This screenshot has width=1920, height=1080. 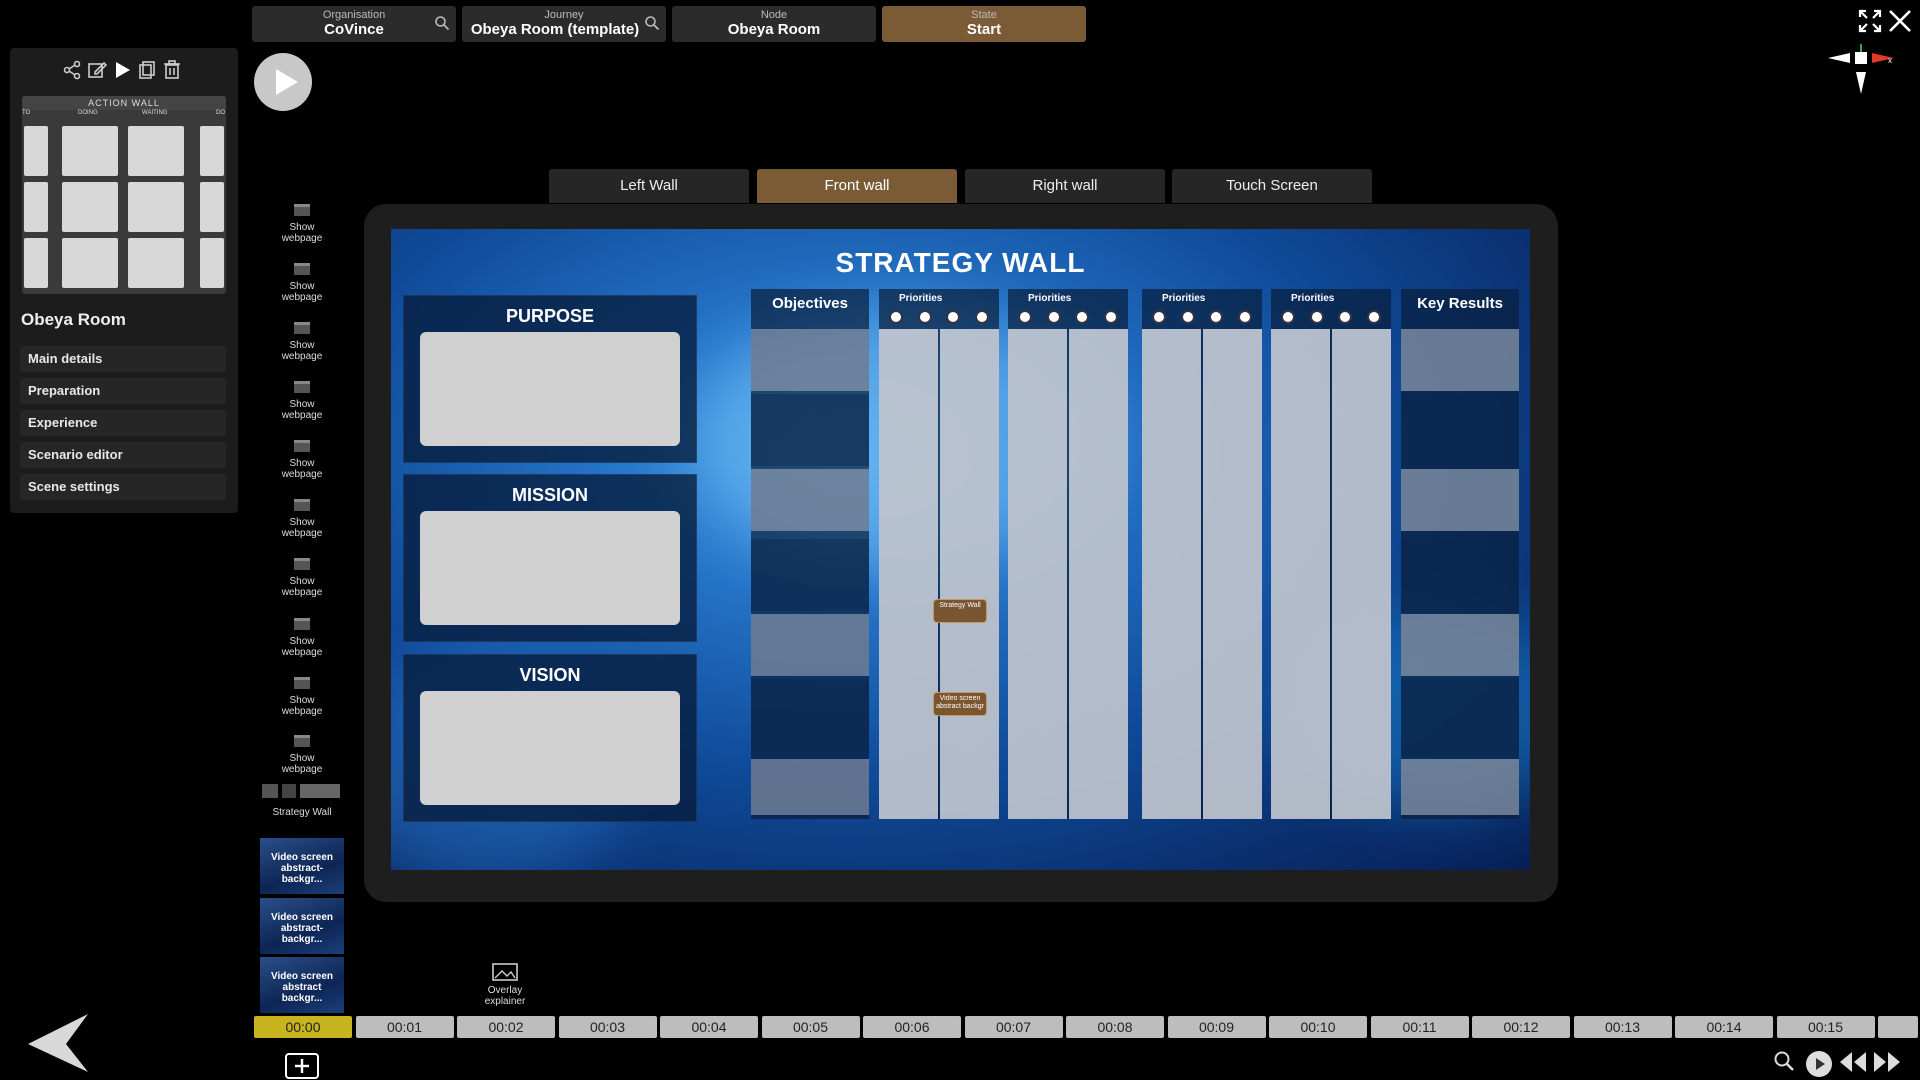 I want to click on timeline-slot: 00:02, so click(x=506, y=1027).